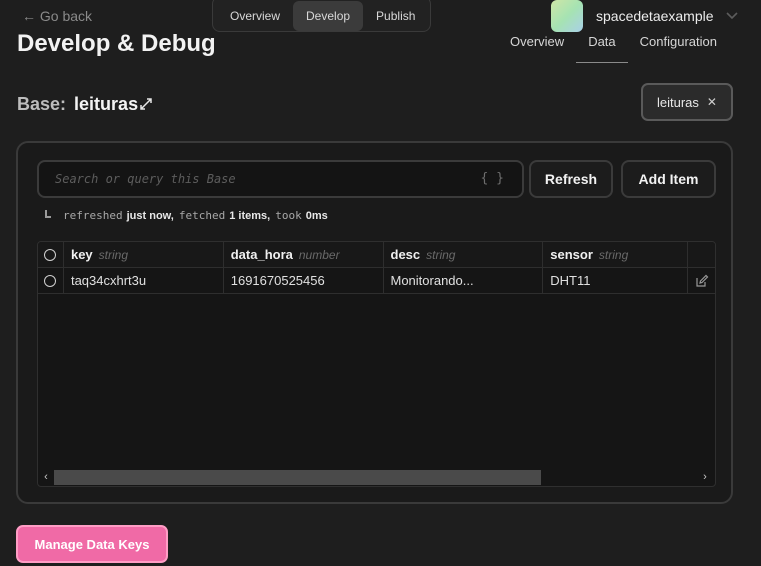  I want to click on refresh-button: Refresh, so click(571, 179).